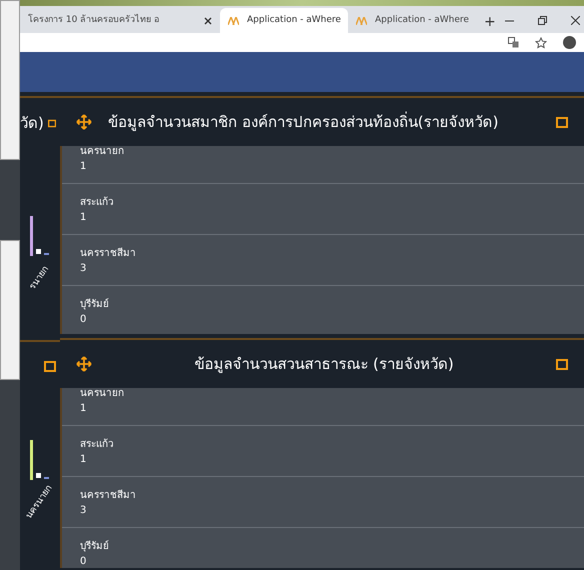  What do you see at coordinates (94, 20) in the screenshot?
I see `tab-title: โครงการ 10 ล้านครอบครัวไทย อ` at bounding box center [94, 20].